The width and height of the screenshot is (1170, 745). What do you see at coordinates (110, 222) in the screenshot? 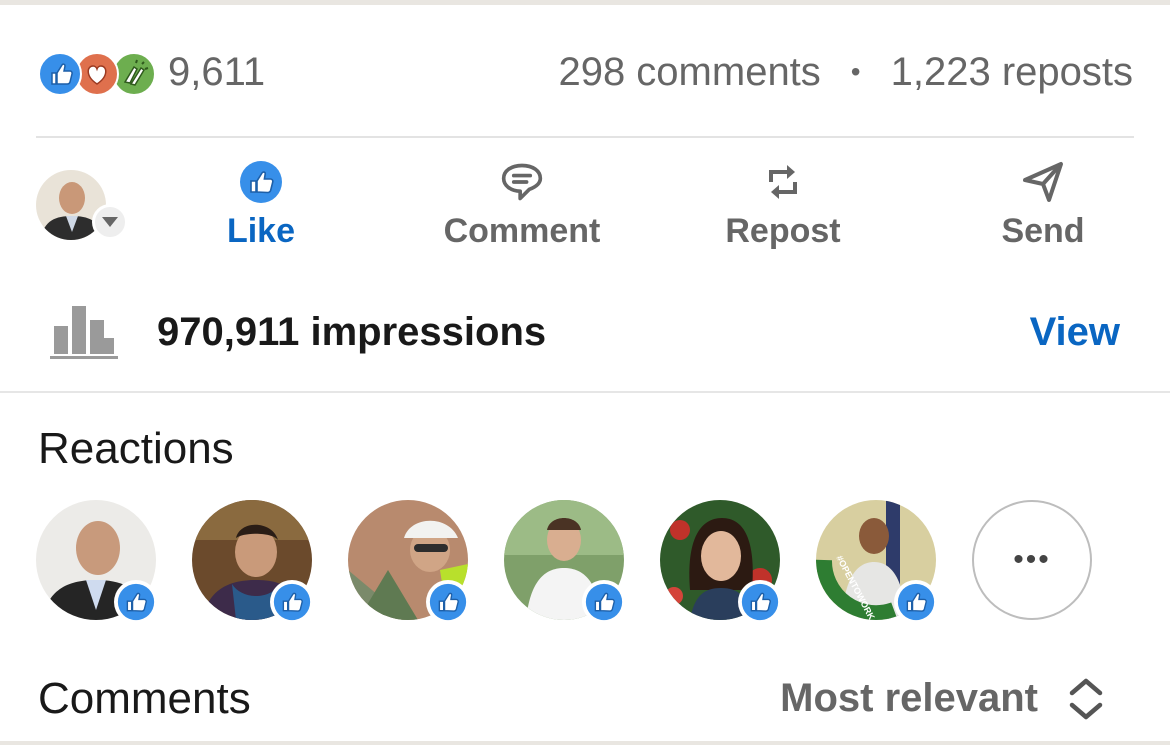
I see `chevron-down-icon` at bounding box center [110, 222].